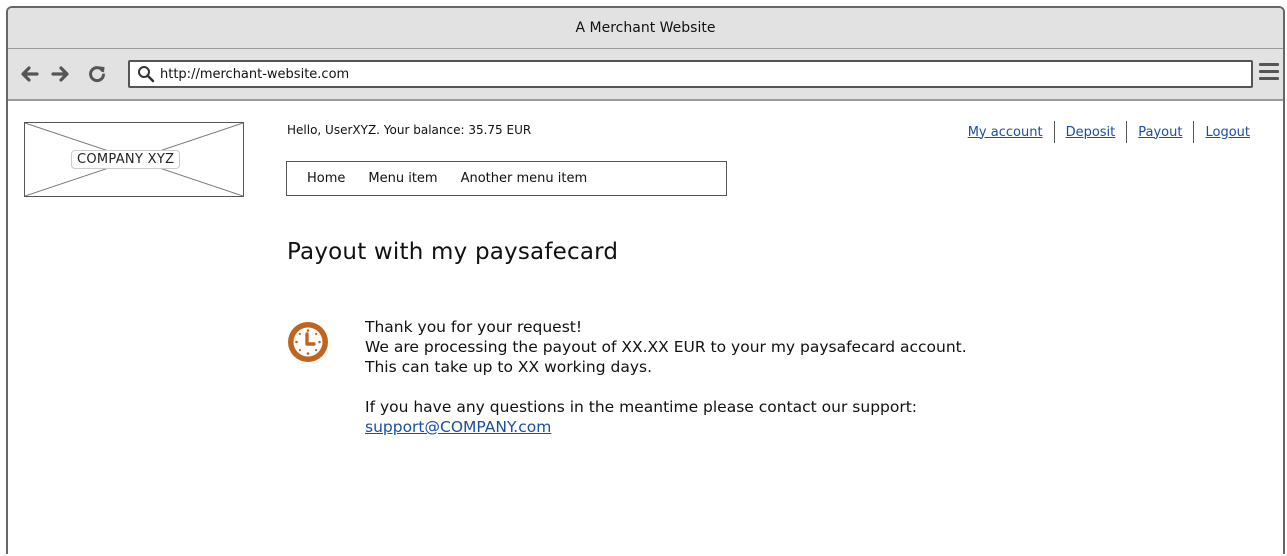  Describe the element at coordinates (1005, 132) in the screenshot. I see `my-account-link: My account` at that location.